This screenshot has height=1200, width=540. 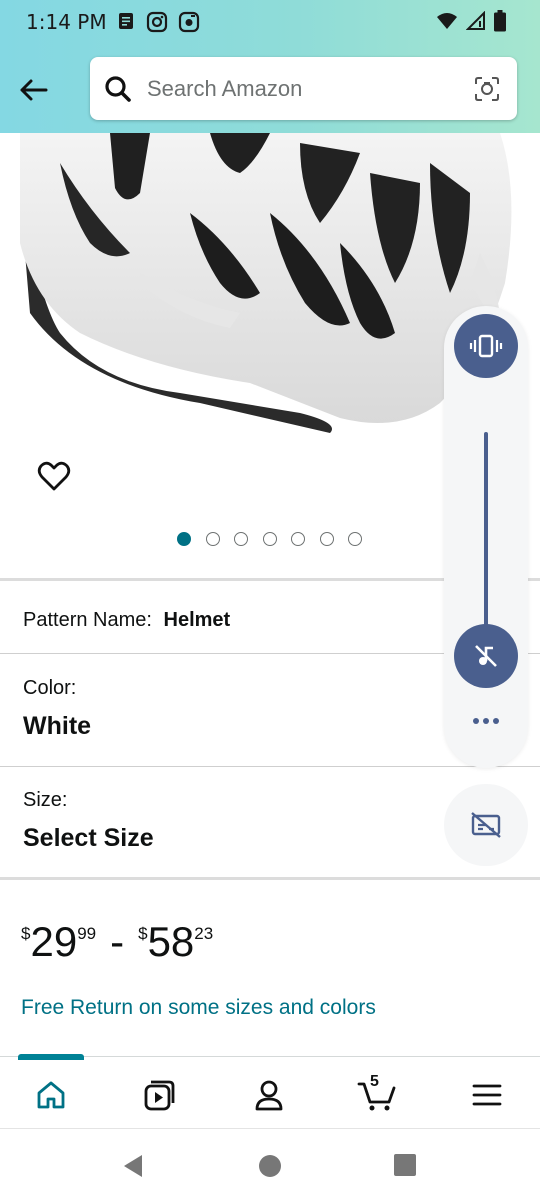 I want to click on media-volume-button, so click(x=486, y=656).